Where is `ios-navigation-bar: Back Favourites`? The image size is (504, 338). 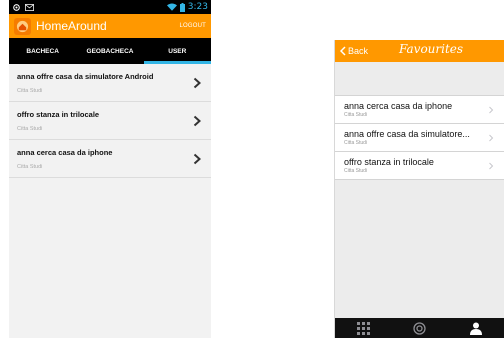 ios-navigation-bar: Back Favourites is located at coordinates (419, 51).